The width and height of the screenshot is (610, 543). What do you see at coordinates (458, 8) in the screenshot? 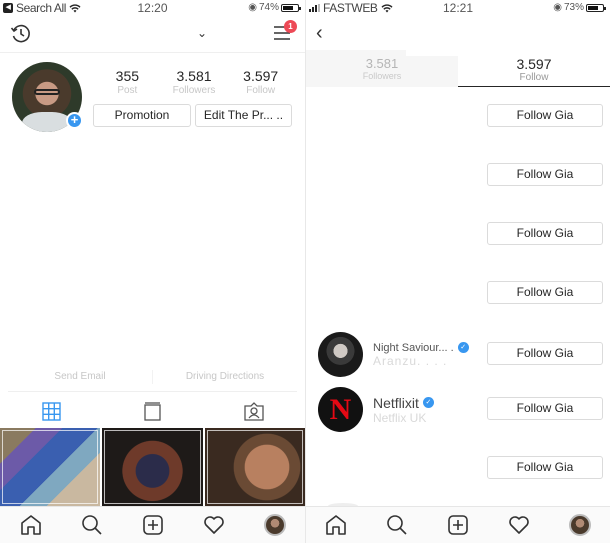
I see `status-bar: FASTWEB 12:21 ◉ 73%` at bounding box center [458, 8].